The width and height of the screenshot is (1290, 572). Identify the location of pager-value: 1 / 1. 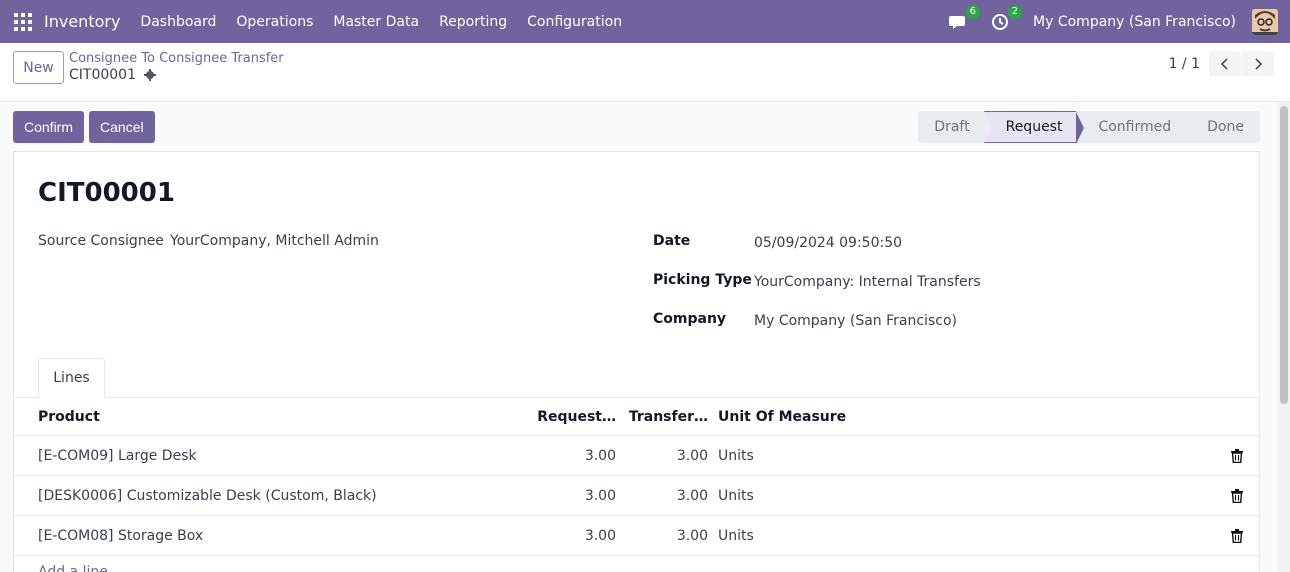
(1184, 64).